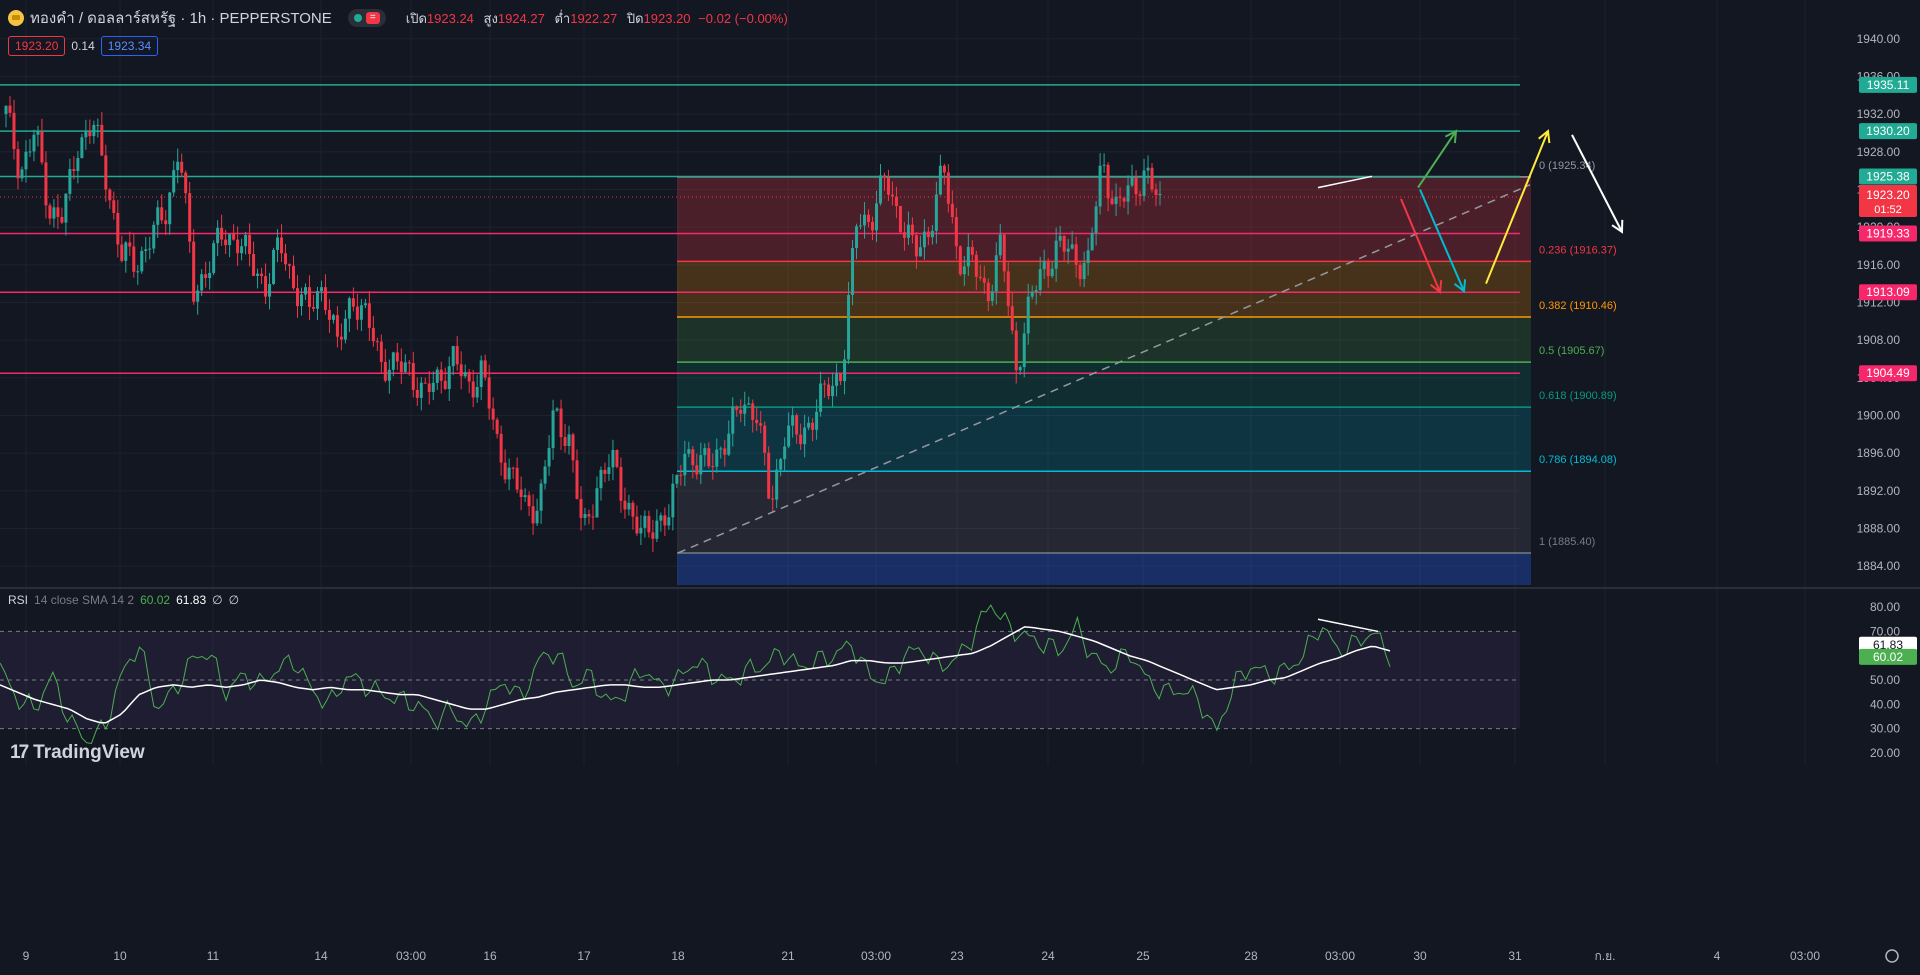 The width and height of the screenshot is (1920, 975). Describe the element at coordinates (1879, 529) in the screenshot. I see `price-axis-tick: 1888.00` at that location.